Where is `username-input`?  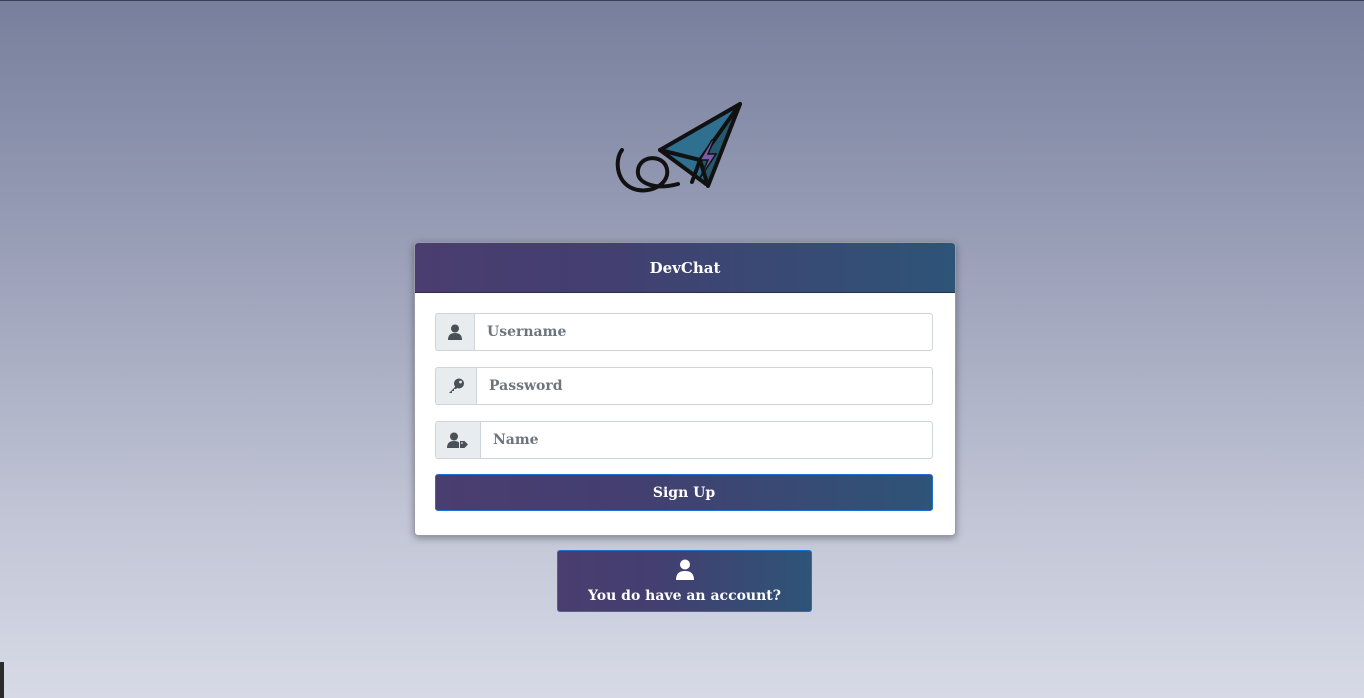 username-input is located at coordinates (703, 332).